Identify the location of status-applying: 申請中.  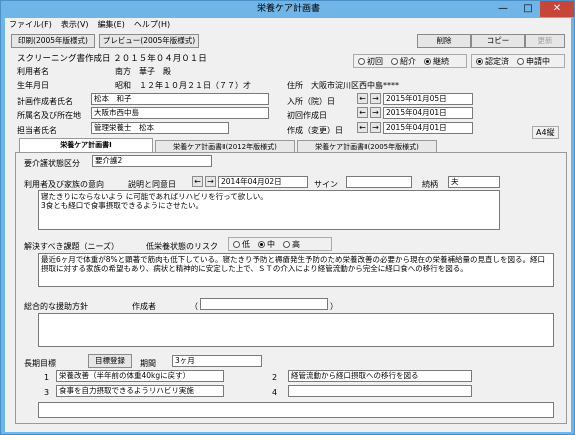
(533, 61).